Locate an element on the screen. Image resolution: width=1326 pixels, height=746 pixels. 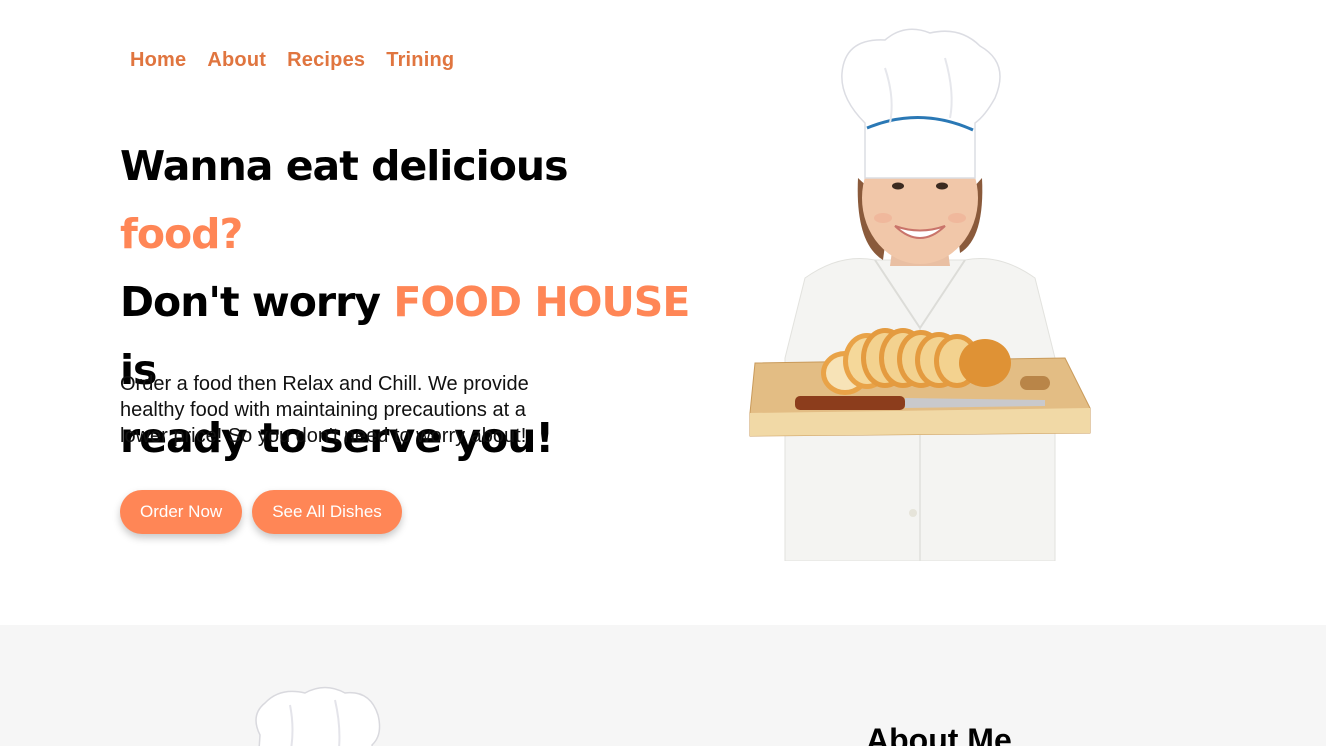
main-nav: Home About Recipes Trining is located at coordinates (292, 60).